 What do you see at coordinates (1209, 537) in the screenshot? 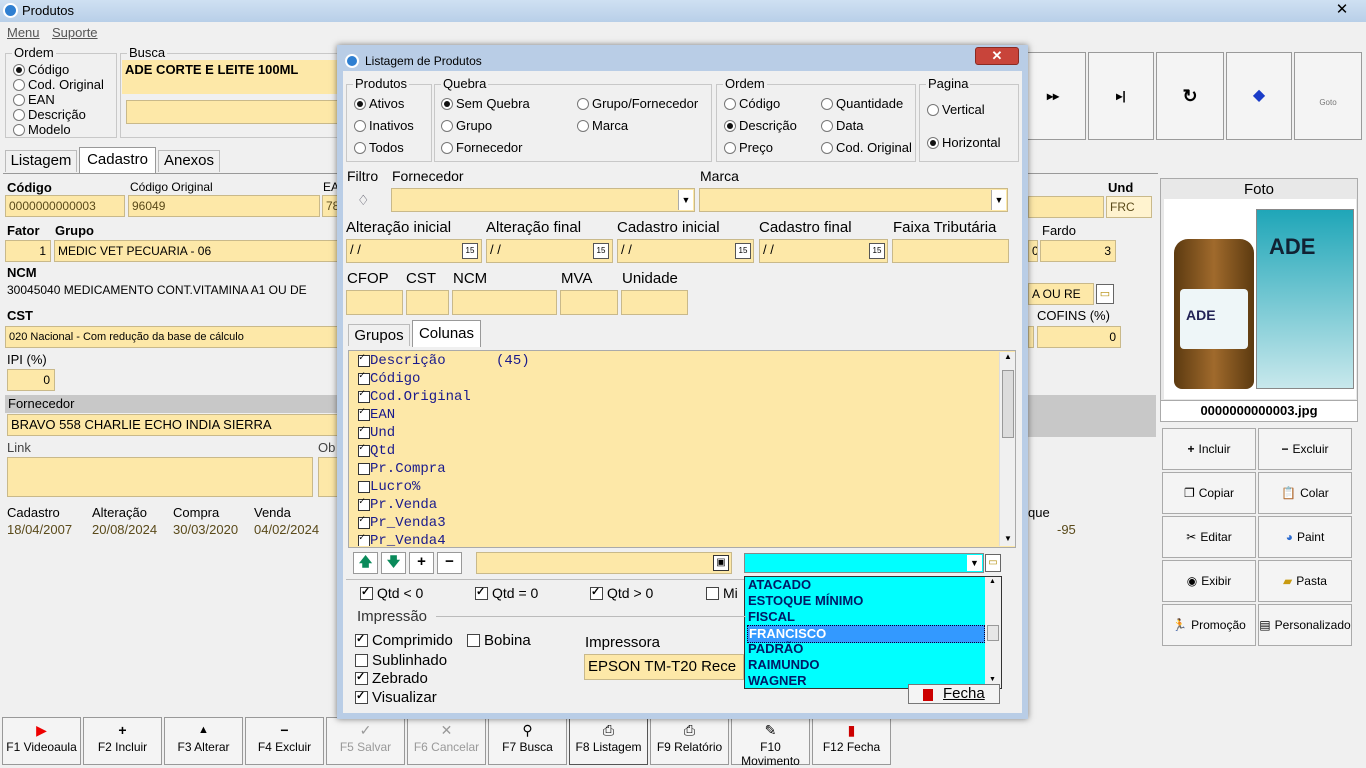
I see `foto-editar-button: ✂ Editar` at bounding box center [1209, 537].